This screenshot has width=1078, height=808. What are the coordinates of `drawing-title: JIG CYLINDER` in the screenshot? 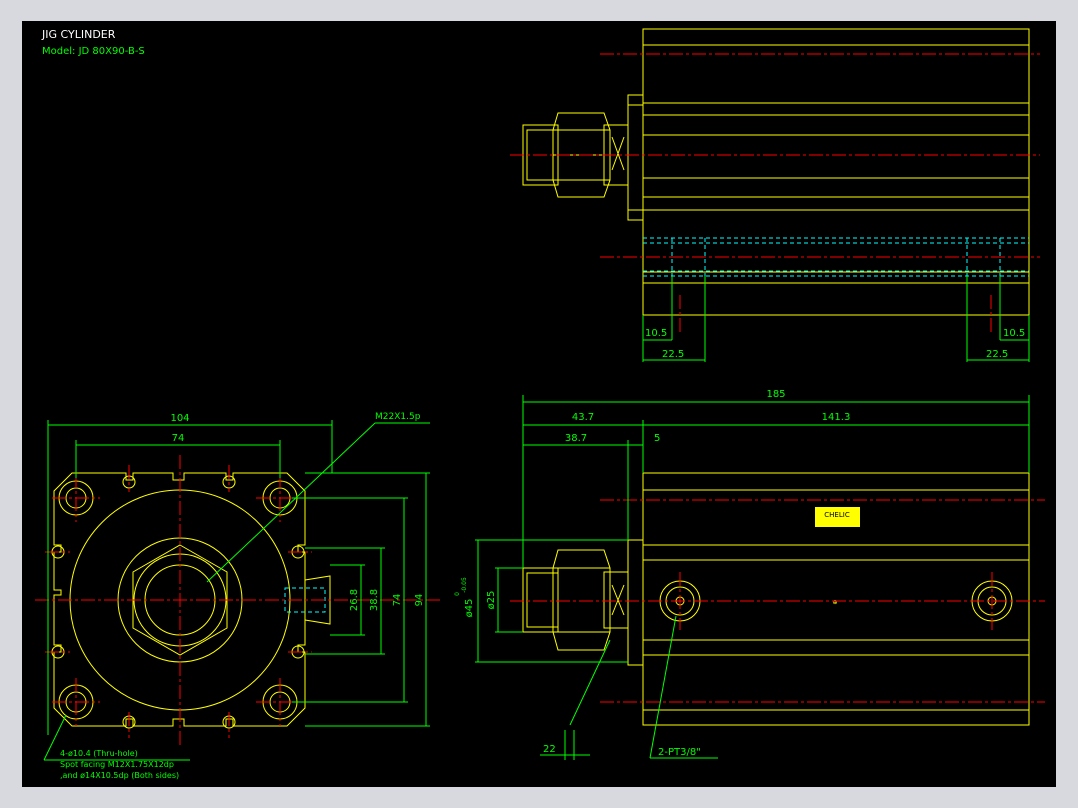 It's located at (78, 34).